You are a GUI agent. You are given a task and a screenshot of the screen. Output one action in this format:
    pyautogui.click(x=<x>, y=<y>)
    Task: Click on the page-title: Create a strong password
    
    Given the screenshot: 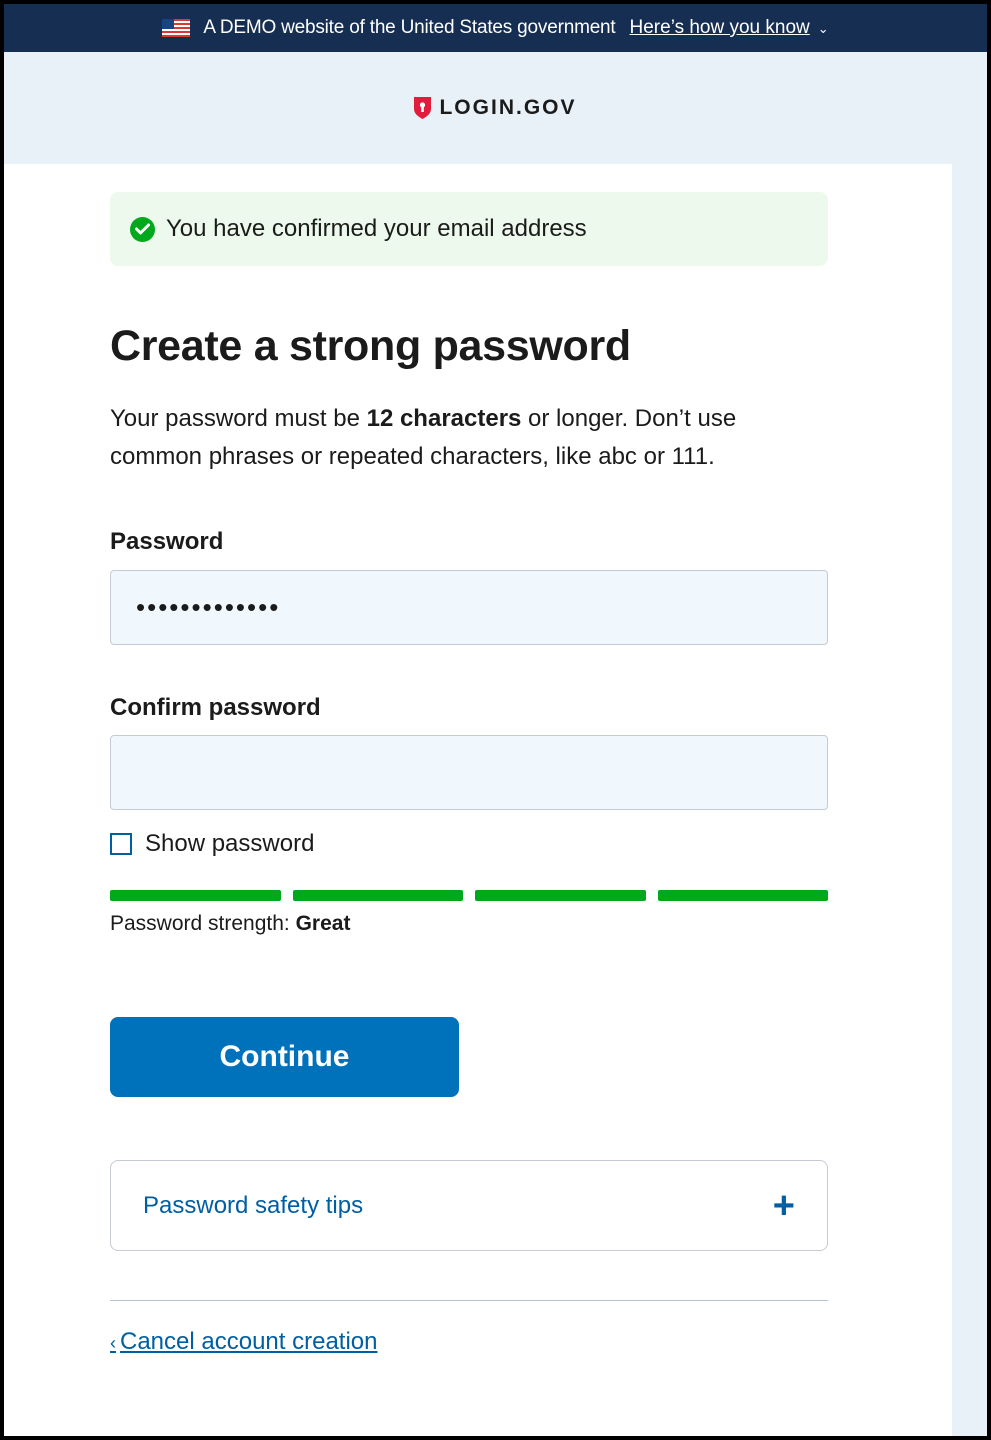 What is the action you would take?
    pyautogui.click(x=370, y=346)
    